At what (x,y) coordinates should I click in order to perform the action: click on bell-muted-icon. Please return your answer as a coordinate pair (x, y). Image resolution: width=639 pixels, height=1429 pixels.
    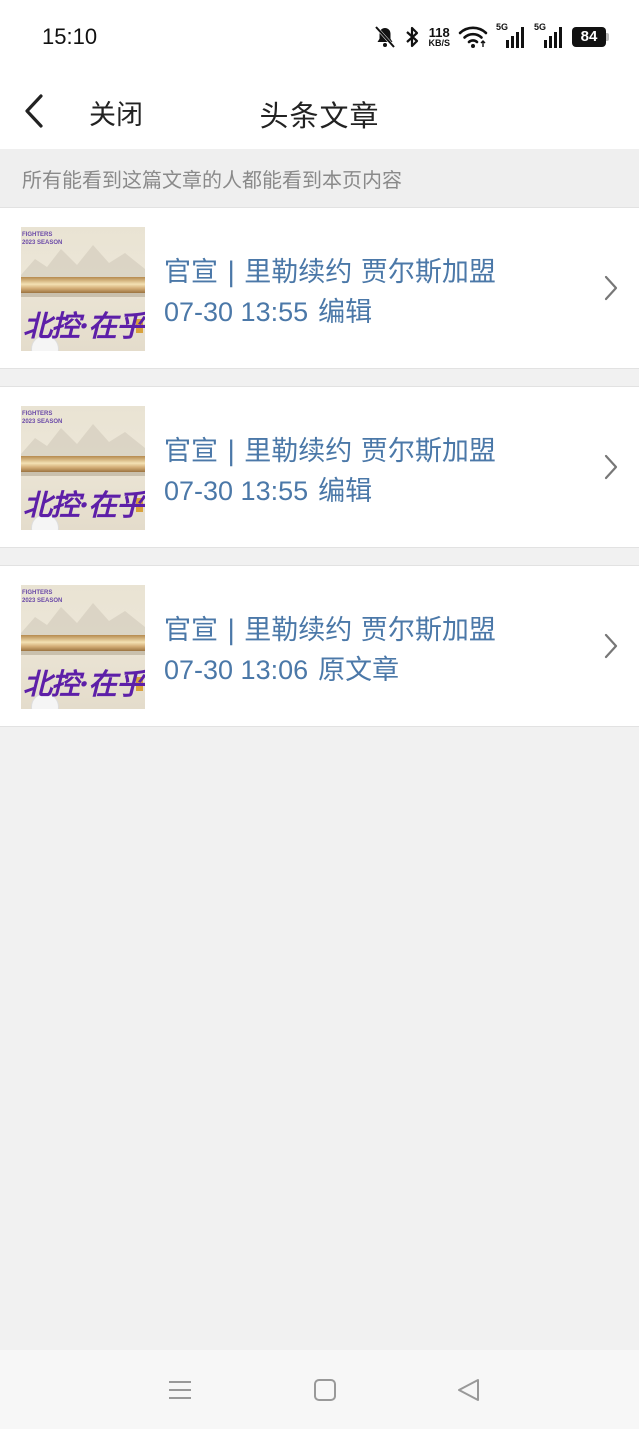
    Looking at the image, I should click on (385, 37).